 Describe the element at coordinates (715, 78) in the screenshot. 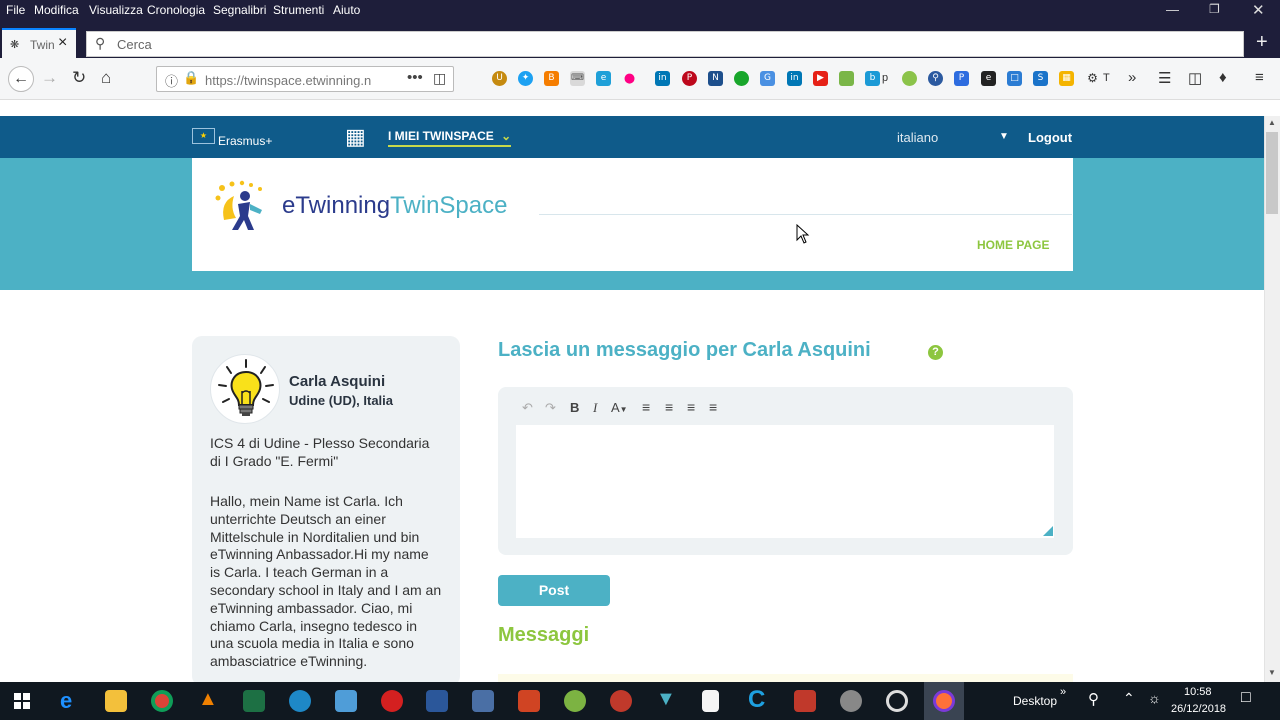

I see `extension-n-icon: N` at that location.